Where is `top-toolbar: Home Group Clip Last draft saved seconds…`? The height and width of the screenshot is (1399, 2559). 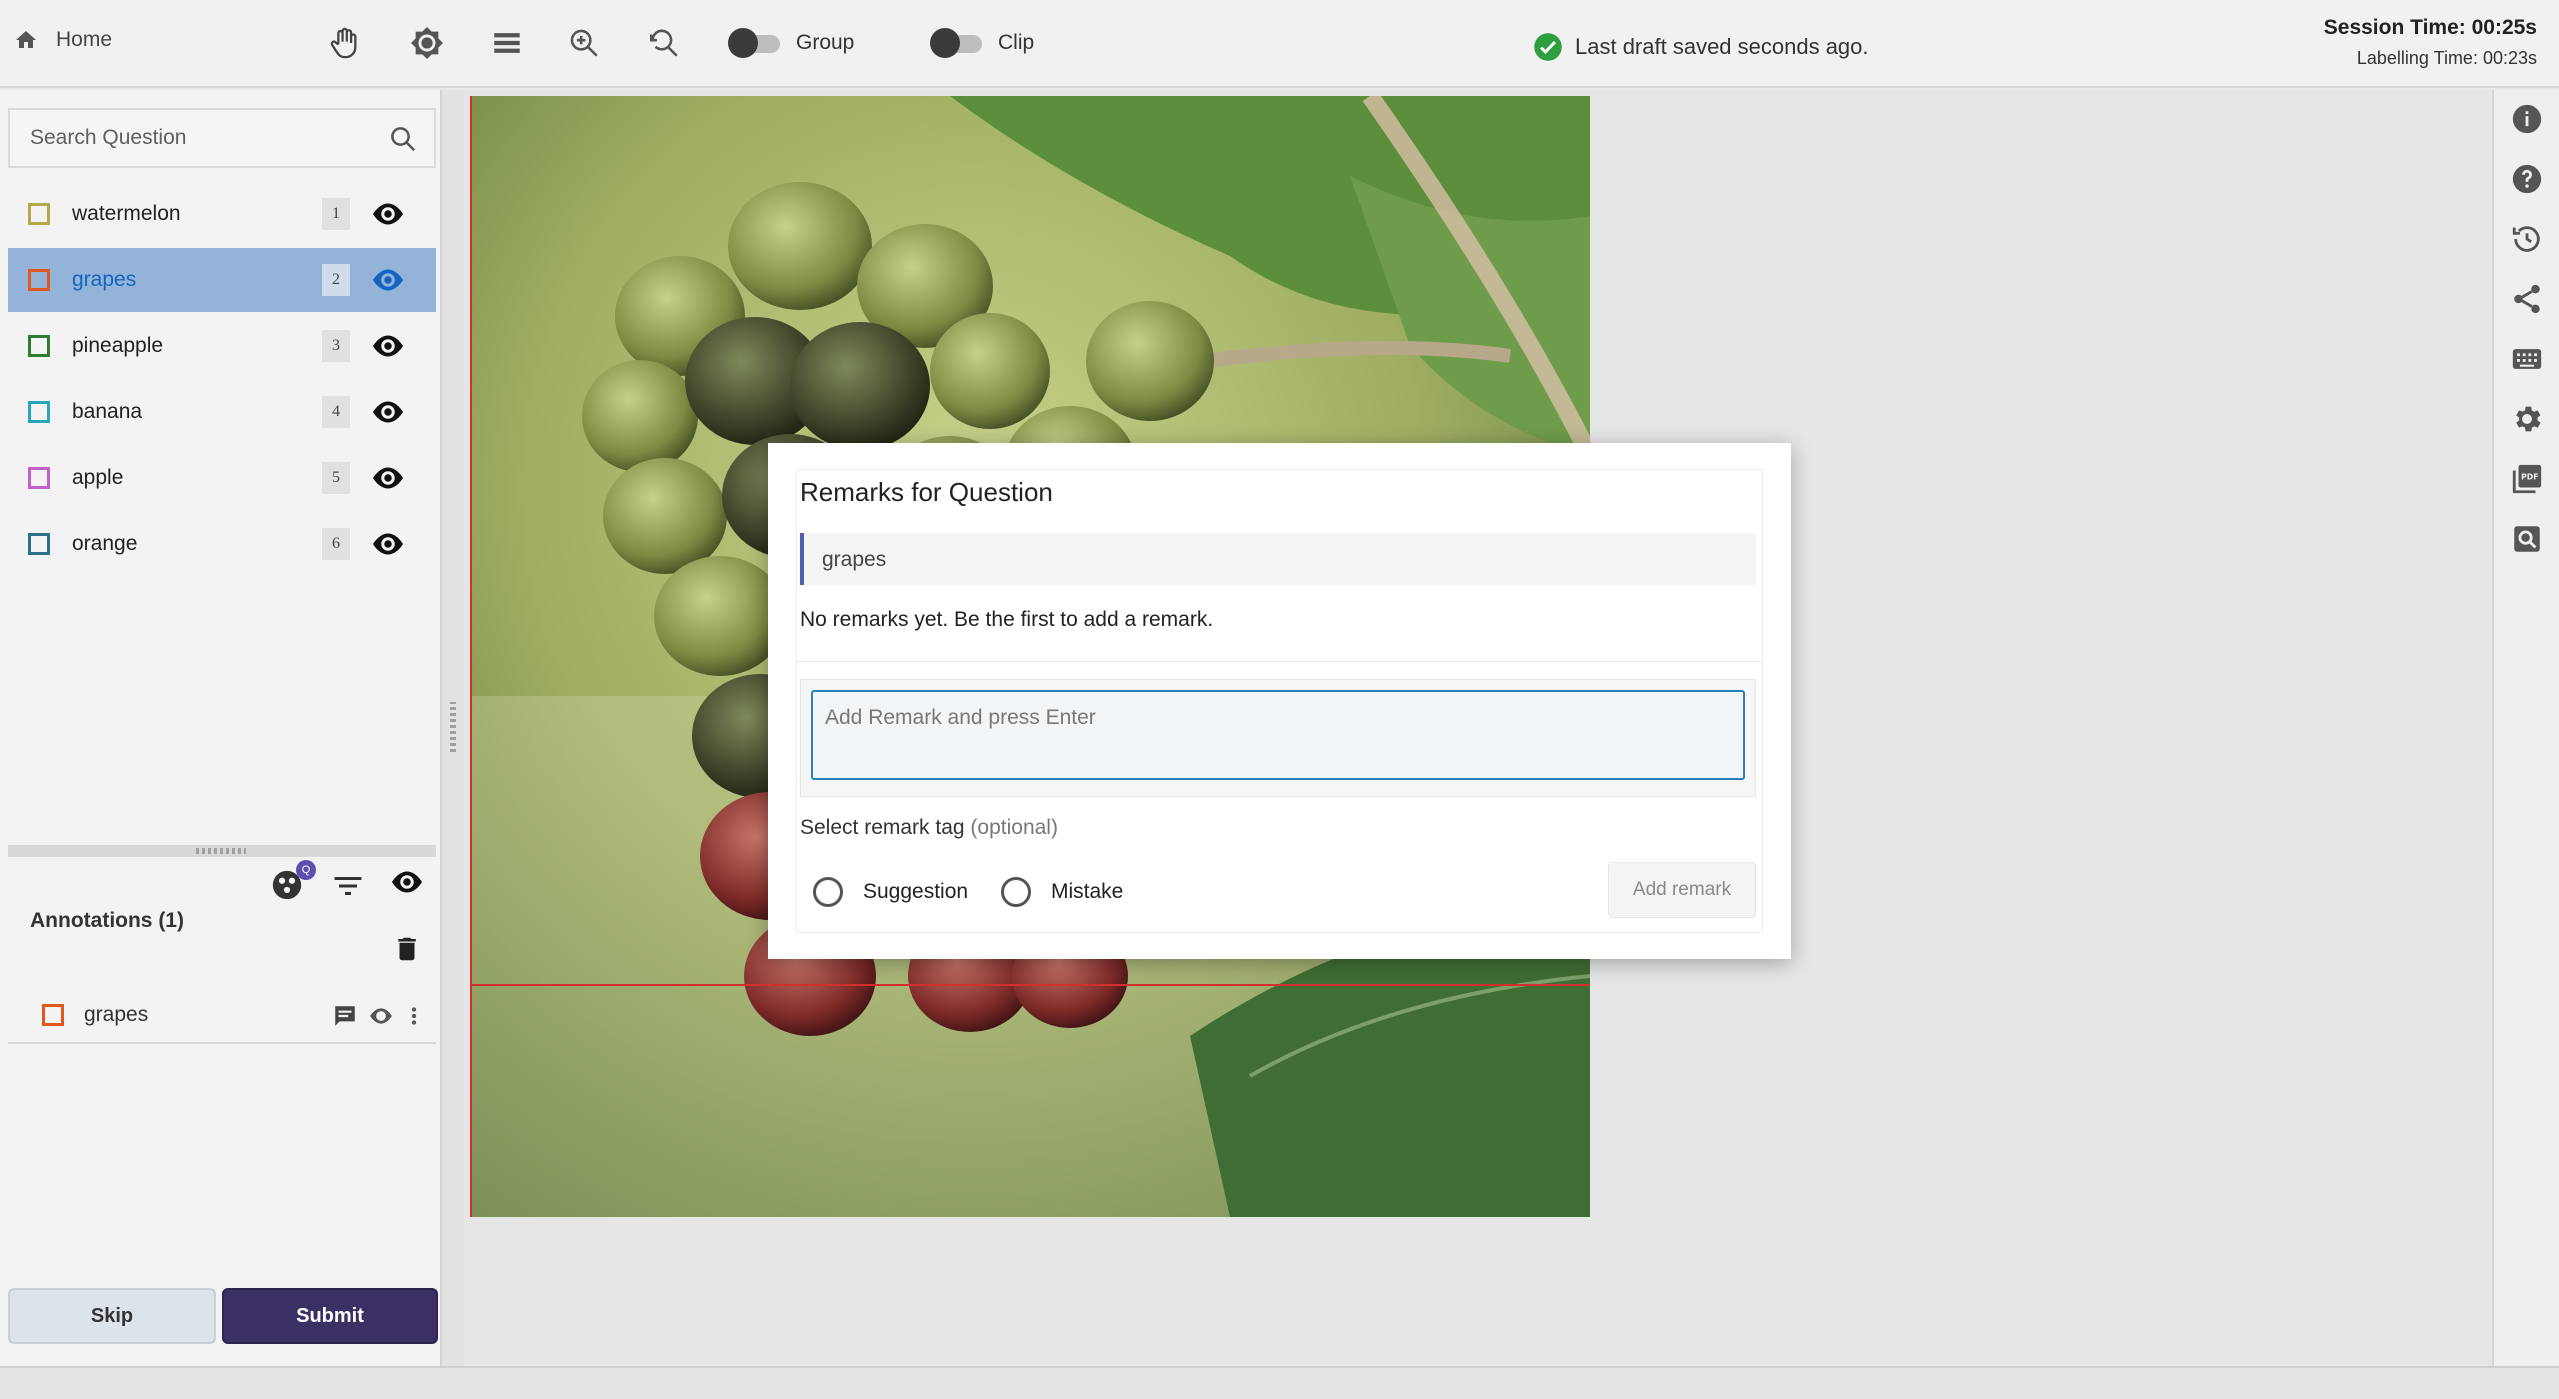 top-toolbar: Home Group Clip Last draft saved seconds… is located at coordinates (1279, 44).